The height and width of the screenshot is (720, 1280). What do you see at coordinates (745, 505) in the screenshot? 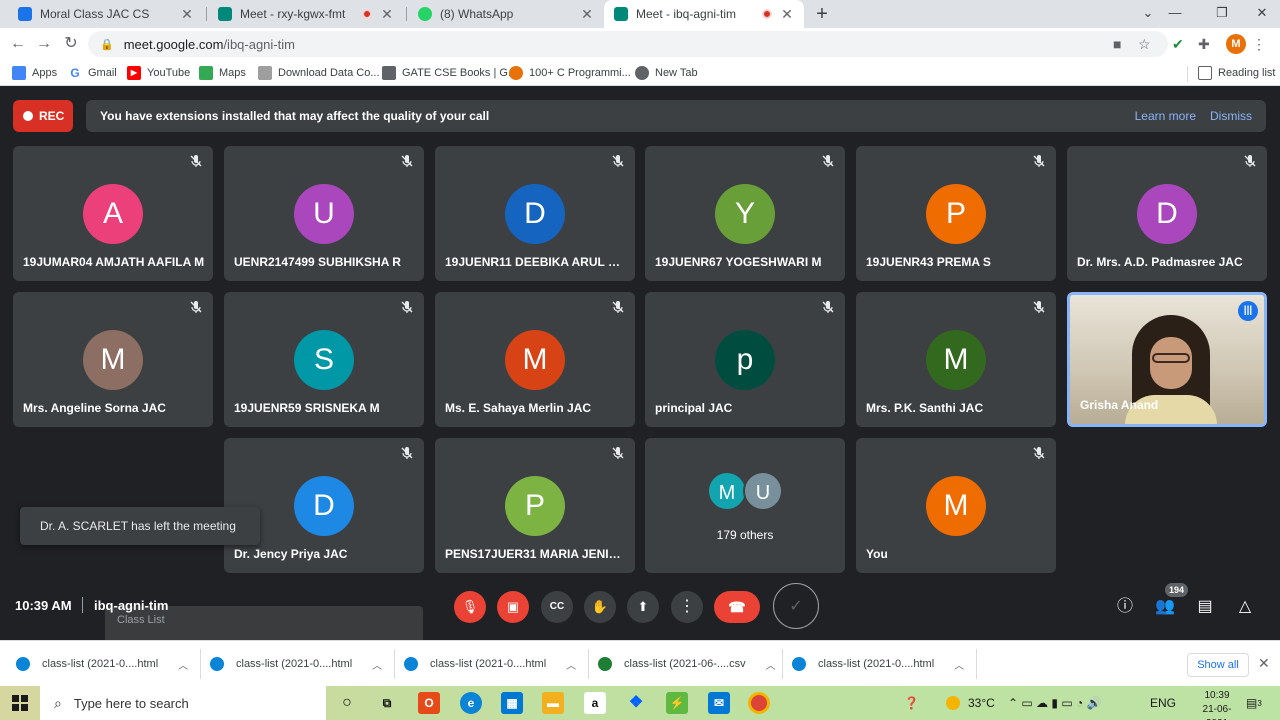
I see `others-tile: M U 179 others` at bounding box center [745, 505].